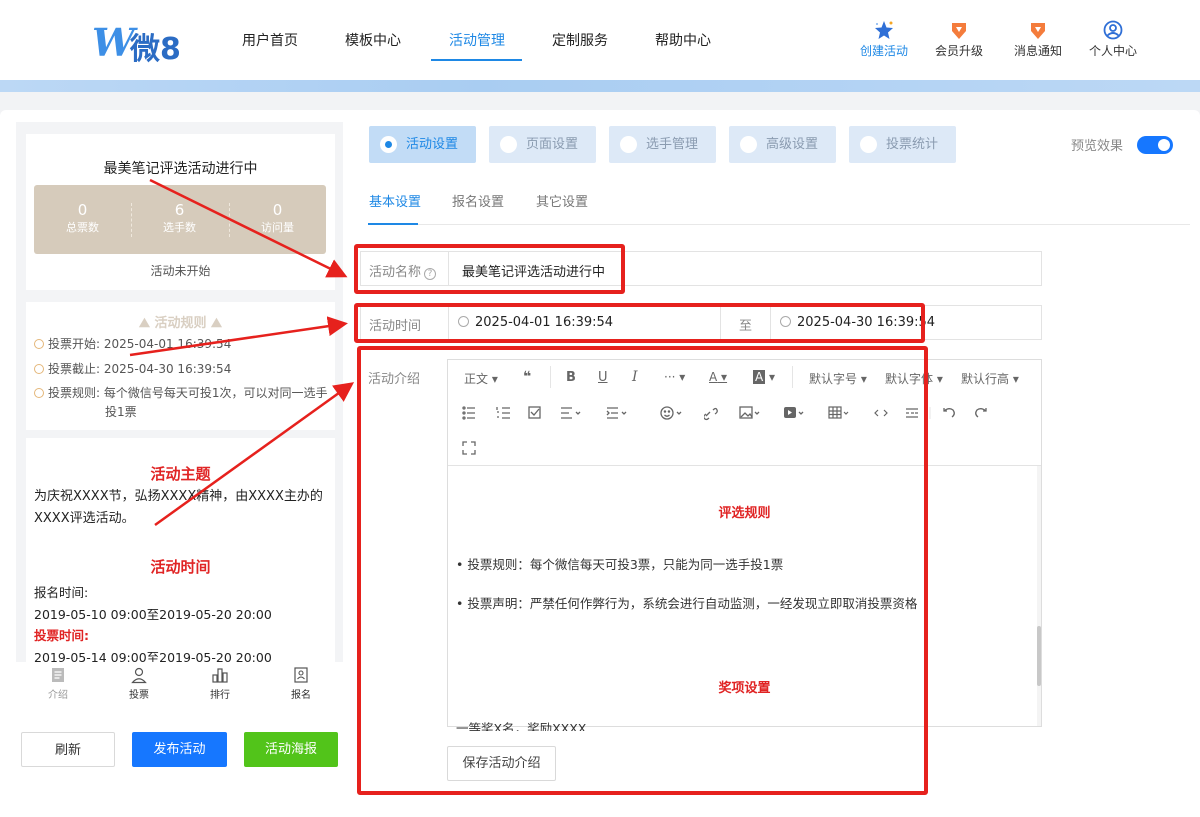 The height and width of the screenshot is (817, 1200). I want to click on vote-time-label: 投票时间:, so click(61, 635).